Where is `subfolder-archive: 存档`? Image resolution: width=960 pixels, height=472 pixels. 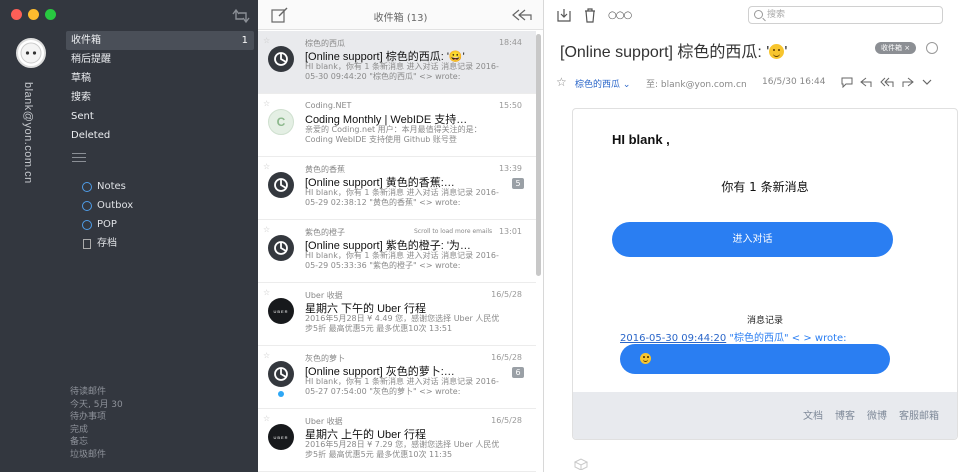 subfolder-archive: 存档 is located at coordinates (107, 243).